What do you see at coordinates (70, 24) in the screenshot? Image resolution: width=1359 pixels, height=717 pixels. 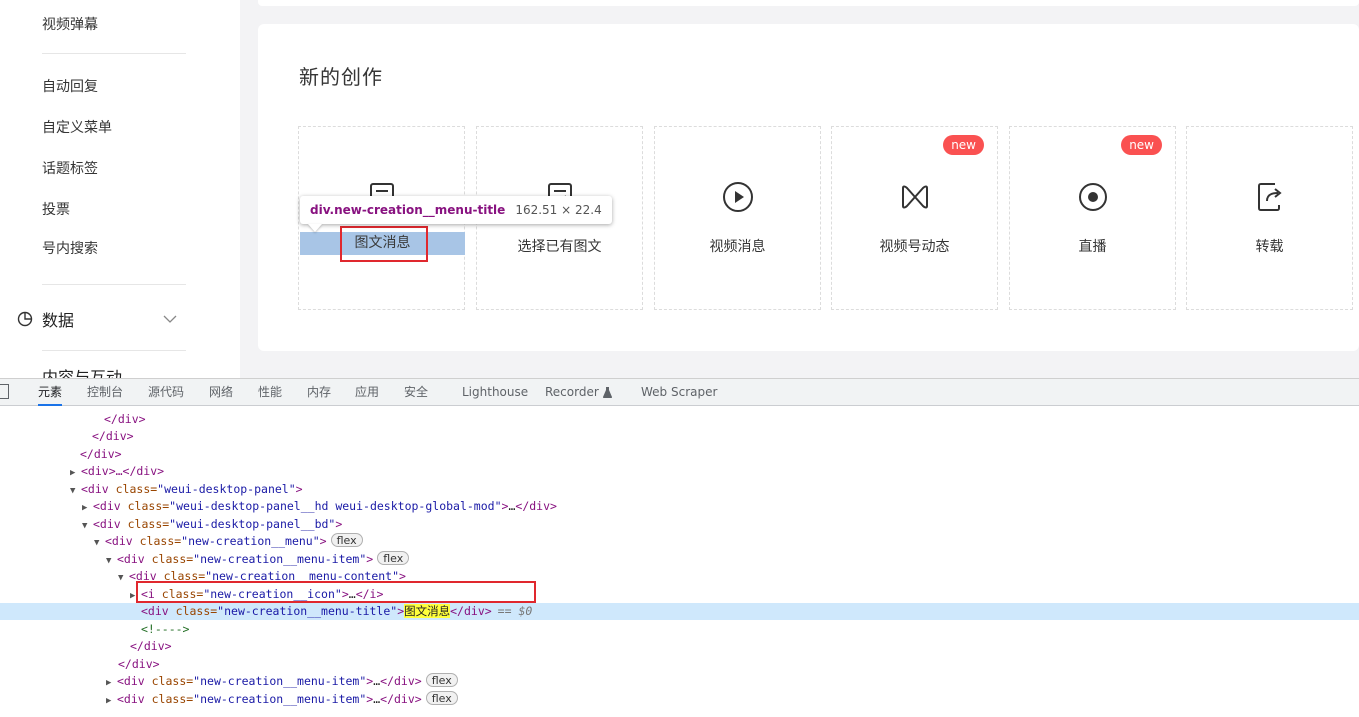 I see `sidebar-item-video-danmaku: 视频弹幕` at bounding box center [70, 24].